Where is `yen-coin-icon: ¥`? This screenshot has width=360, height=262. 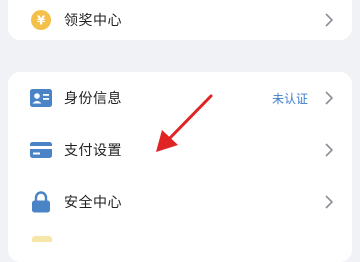
yen-coin-icon: ¥ is located at coordinates (41, 20).